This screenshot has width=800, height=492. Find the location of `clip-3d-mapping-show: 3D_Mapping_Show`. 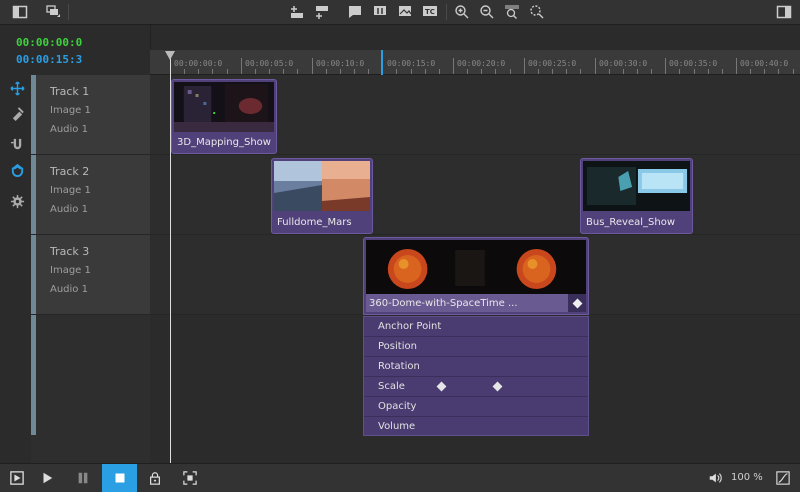

clip-3d-mapping-show: 3D_Mapping_Show is located at coordinates (224, 116).